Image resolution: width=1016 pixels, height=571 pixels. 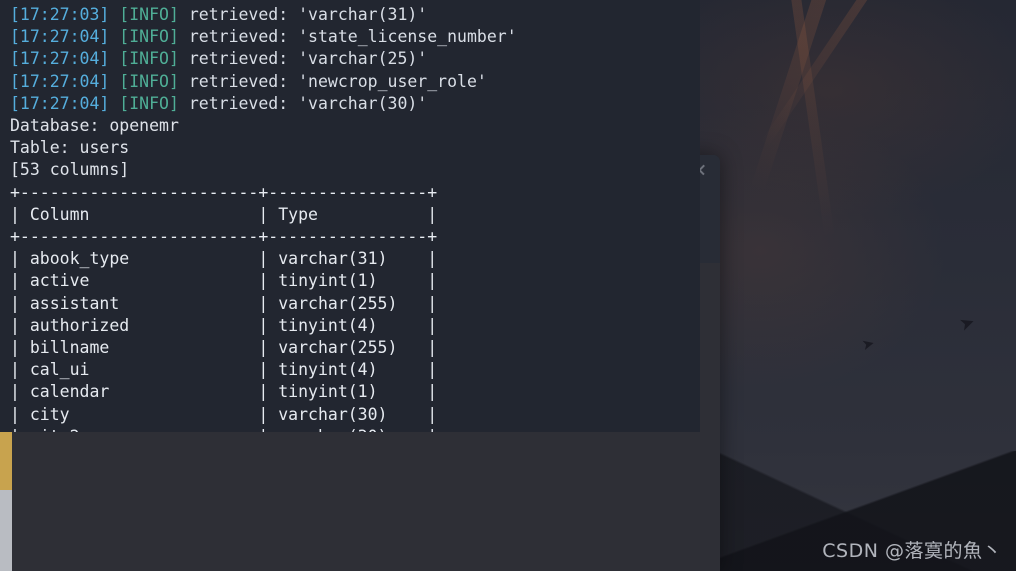 What do you see at coordinates (223, 429) in the screenshot?
I see `table-row: | city2 | varchar(30) |` at bounding box center [223, 429].